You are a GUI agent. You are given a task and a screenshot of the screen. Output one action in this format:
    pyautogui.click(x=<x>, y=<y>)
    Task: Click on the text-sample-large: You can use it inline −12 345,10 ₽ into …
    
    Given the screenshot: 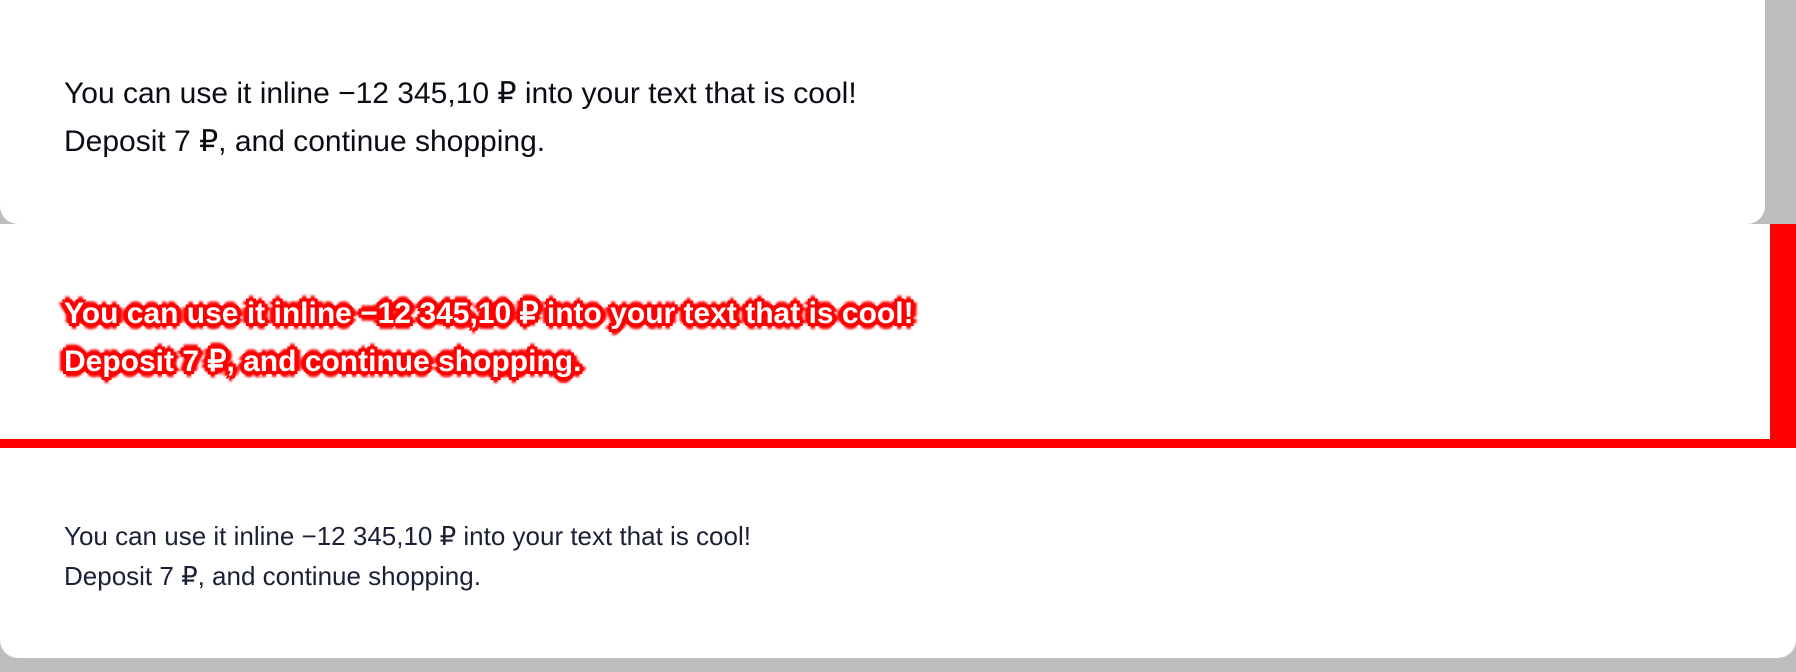 What is the action you would take?
    pyautogui.click(x=460, y=118)
    